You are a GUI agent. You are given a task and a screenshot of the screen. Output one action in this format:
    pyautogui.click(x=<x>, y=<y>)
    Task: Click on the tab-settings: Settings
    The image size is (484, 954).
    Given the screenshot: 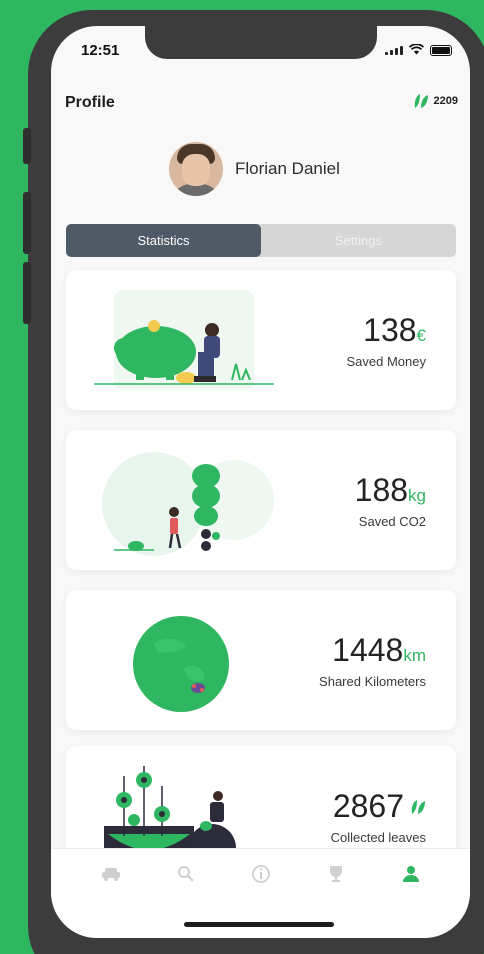 What is the action you would take?
    pyautogui.click(x=358, y=240)
    